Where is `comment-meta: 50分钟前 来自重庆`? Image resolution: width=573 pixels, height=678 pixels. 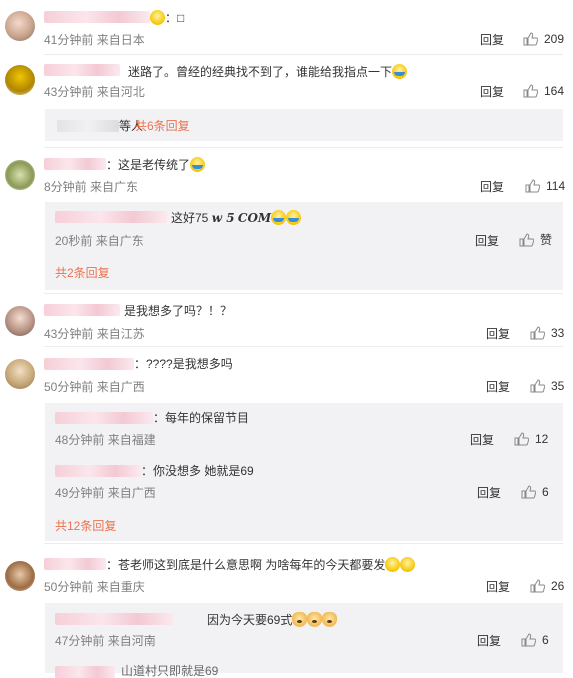 comment-meta: 50分钟前 来自重庆 is located at coordinates (94, 587).